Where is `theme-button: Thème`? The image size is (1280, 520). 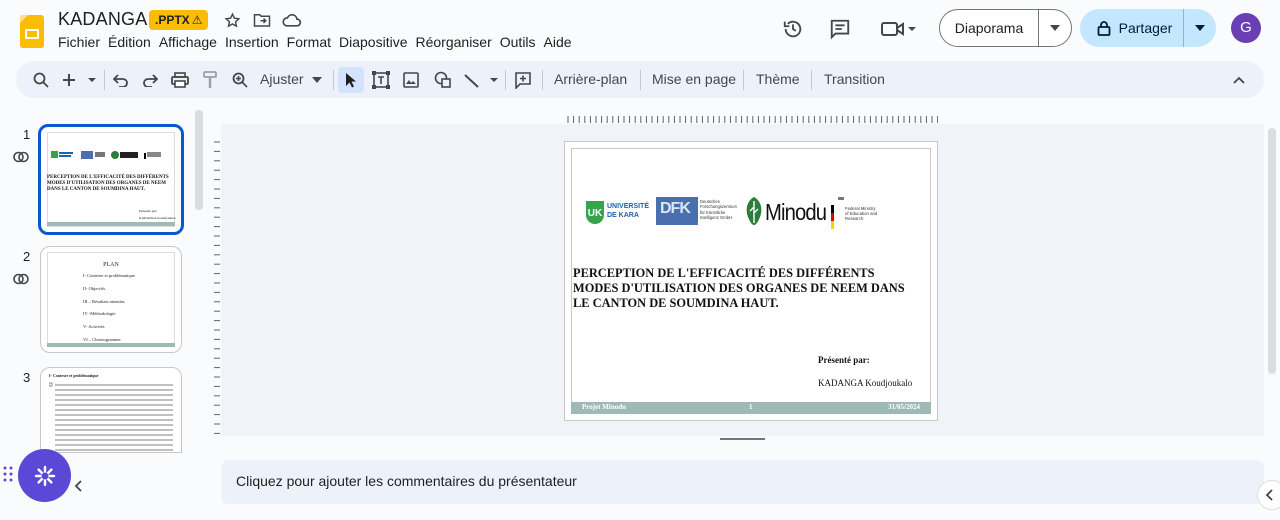
theme-button: Thème is located at coordinates (778, 79).